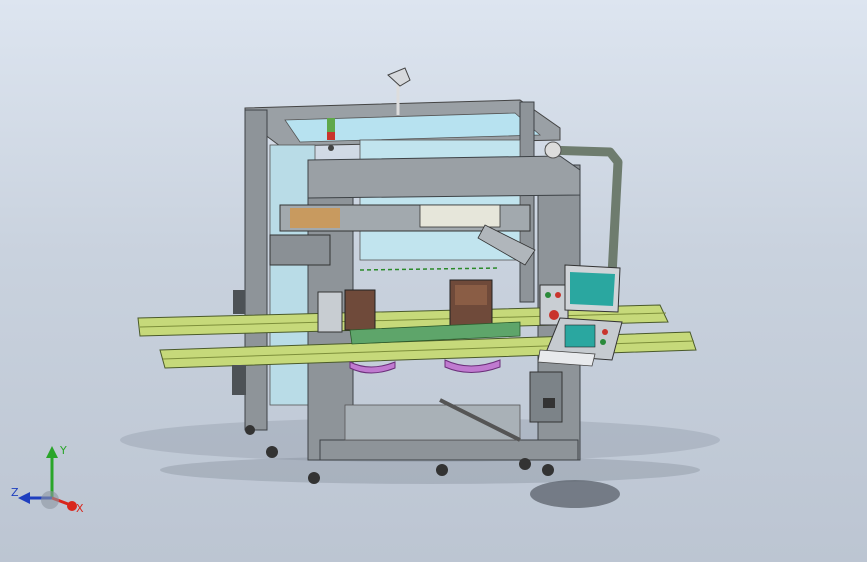 The width and height of the screenshot is (867, 562). What do you see at coordinates (575, 494) in the screenshot?
I see `hmi-shadow` at bounding box center [575, 494].